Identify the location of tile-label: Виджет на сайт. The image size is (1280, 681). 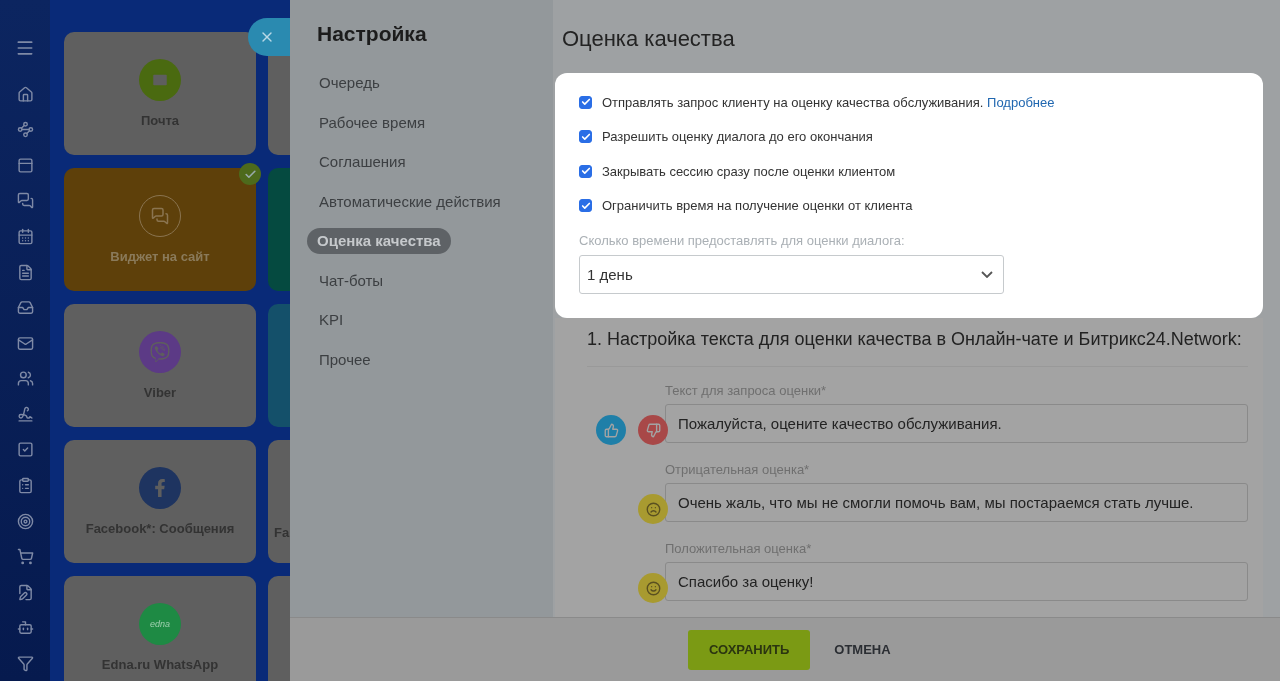
(160, 256).